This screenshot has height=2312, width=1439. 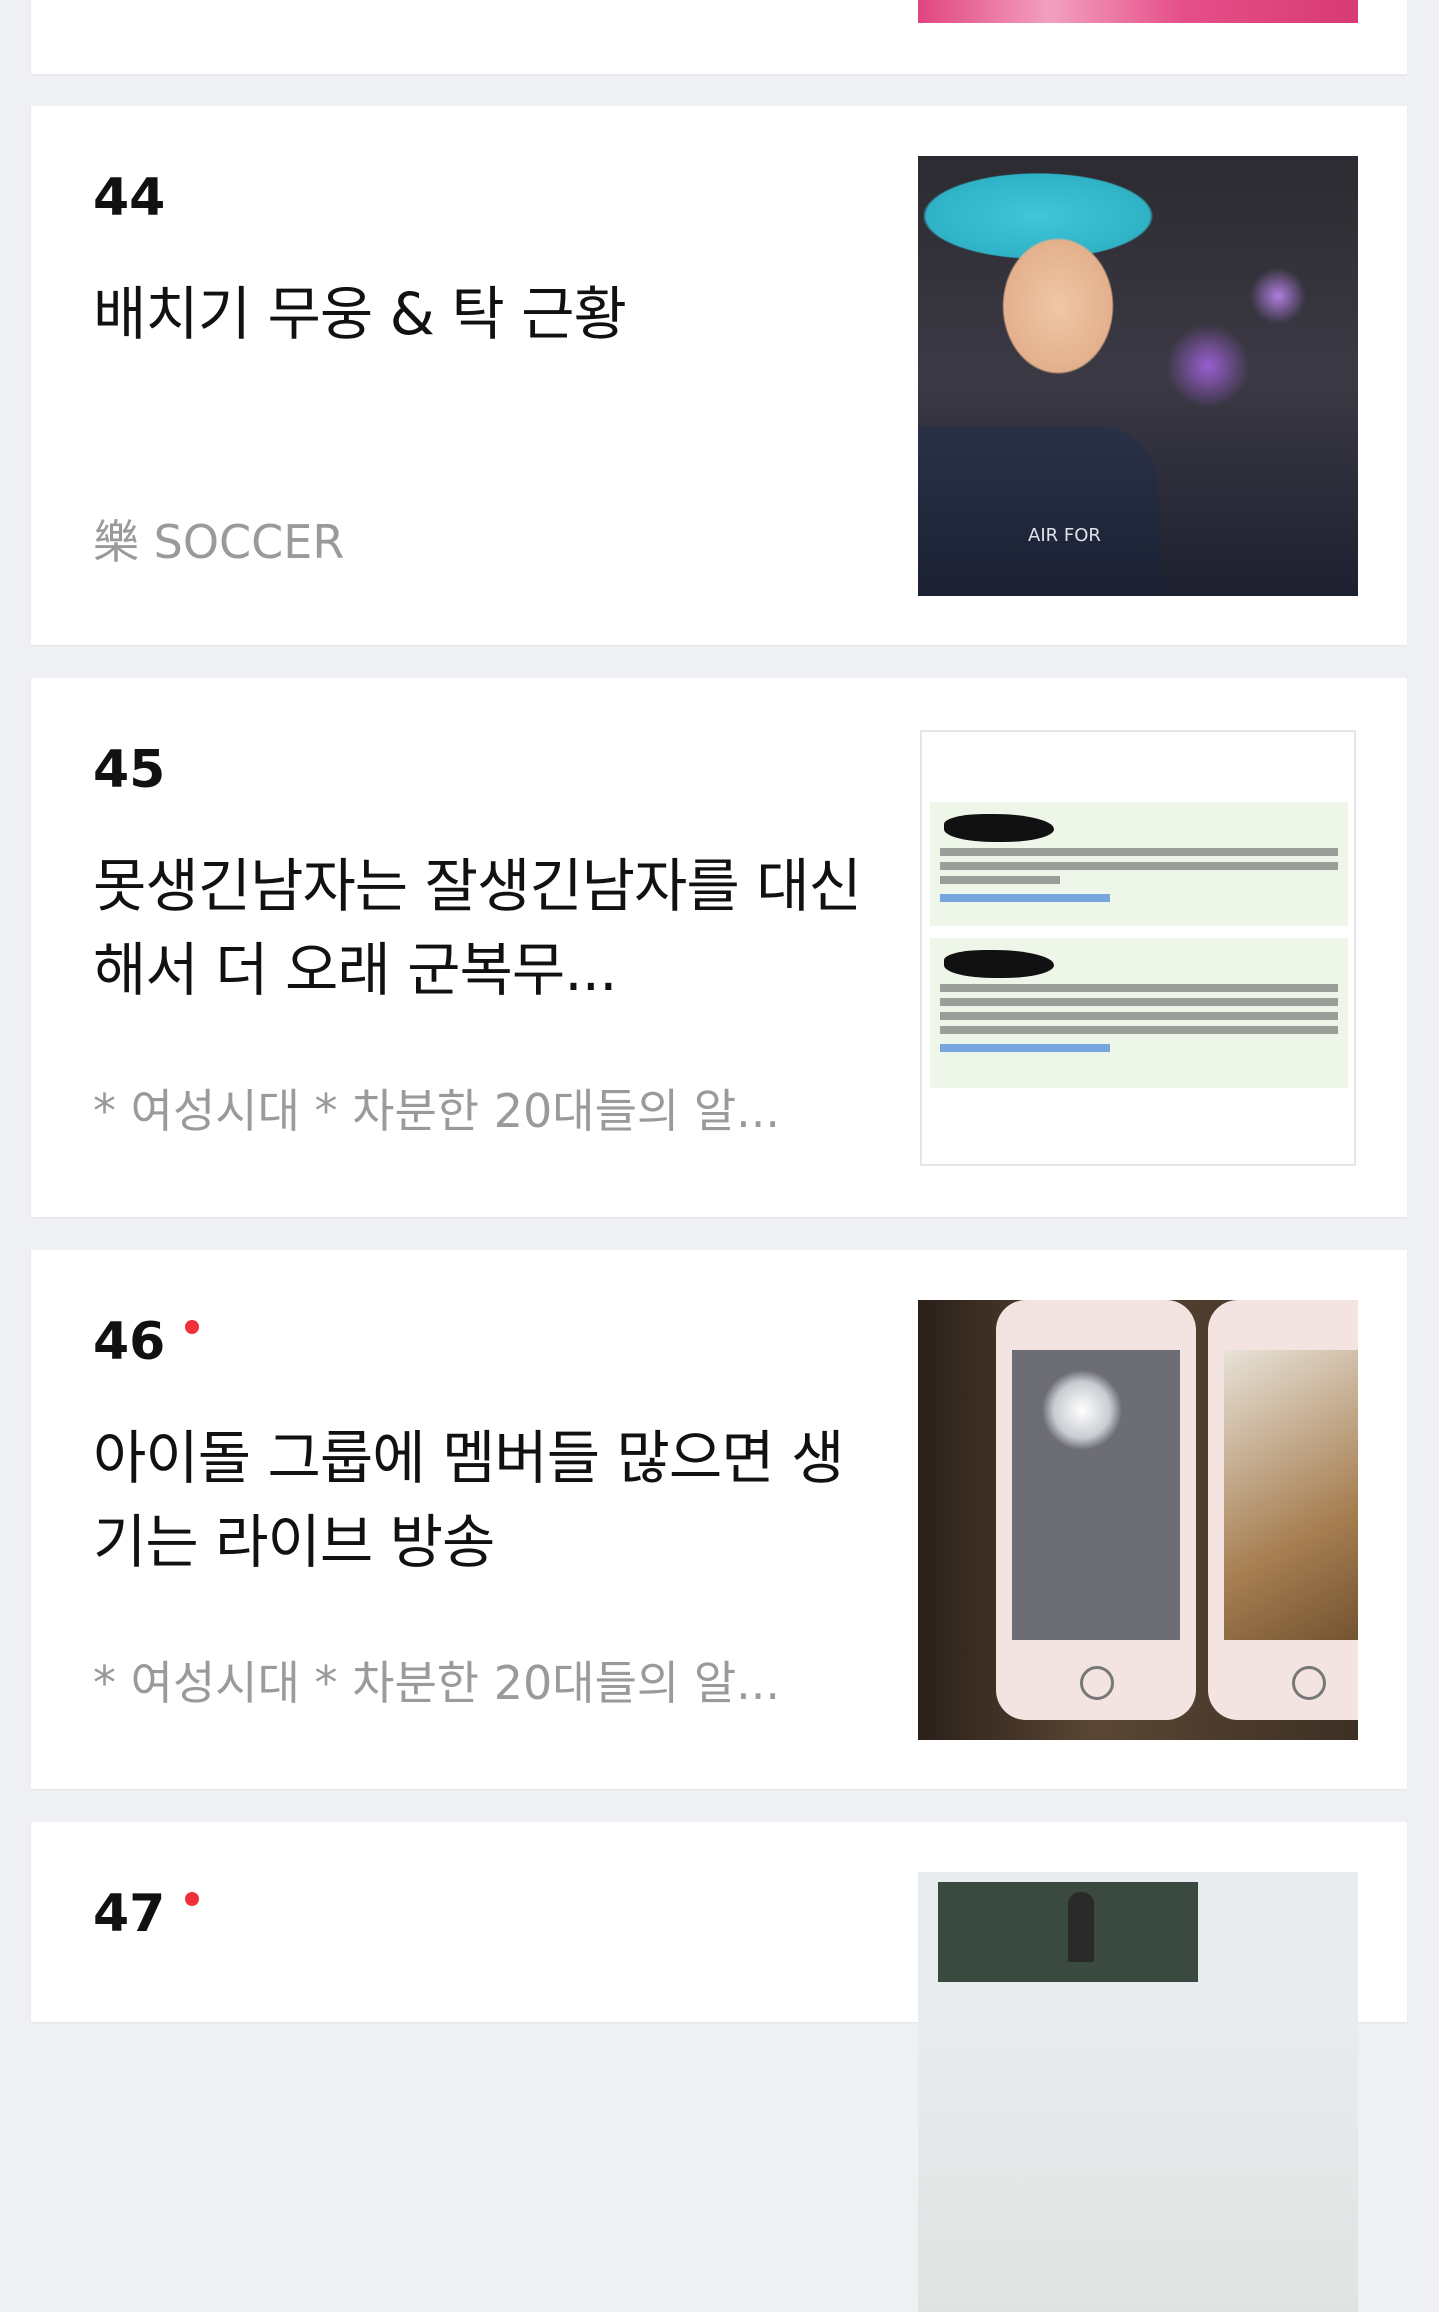 I want to click on rank-label: 44, so click(x=129, y=198).